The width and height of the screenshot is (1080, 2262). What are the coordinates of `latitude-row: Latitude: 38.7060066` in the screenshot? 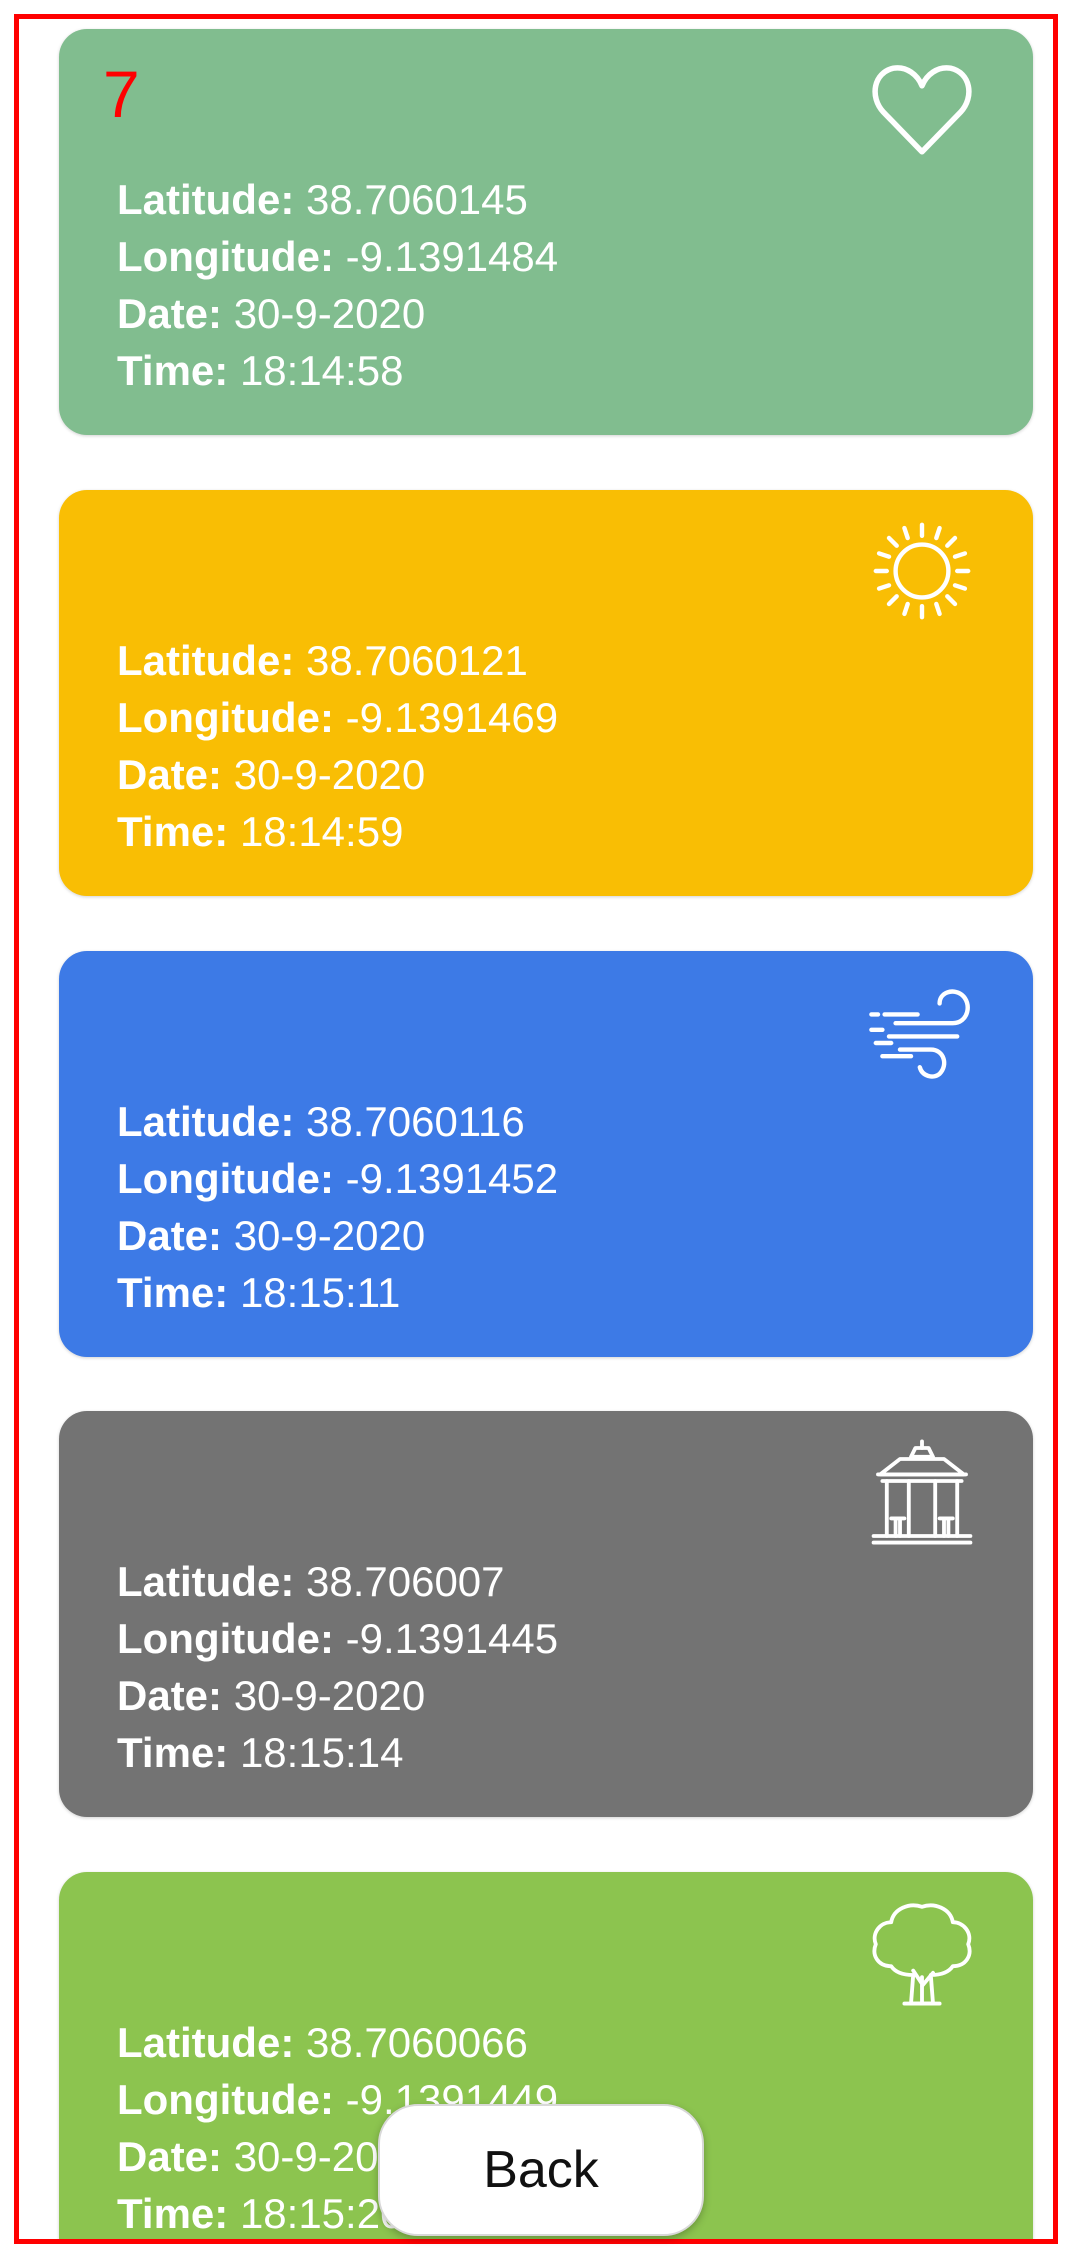 It's located at (337, 2042).